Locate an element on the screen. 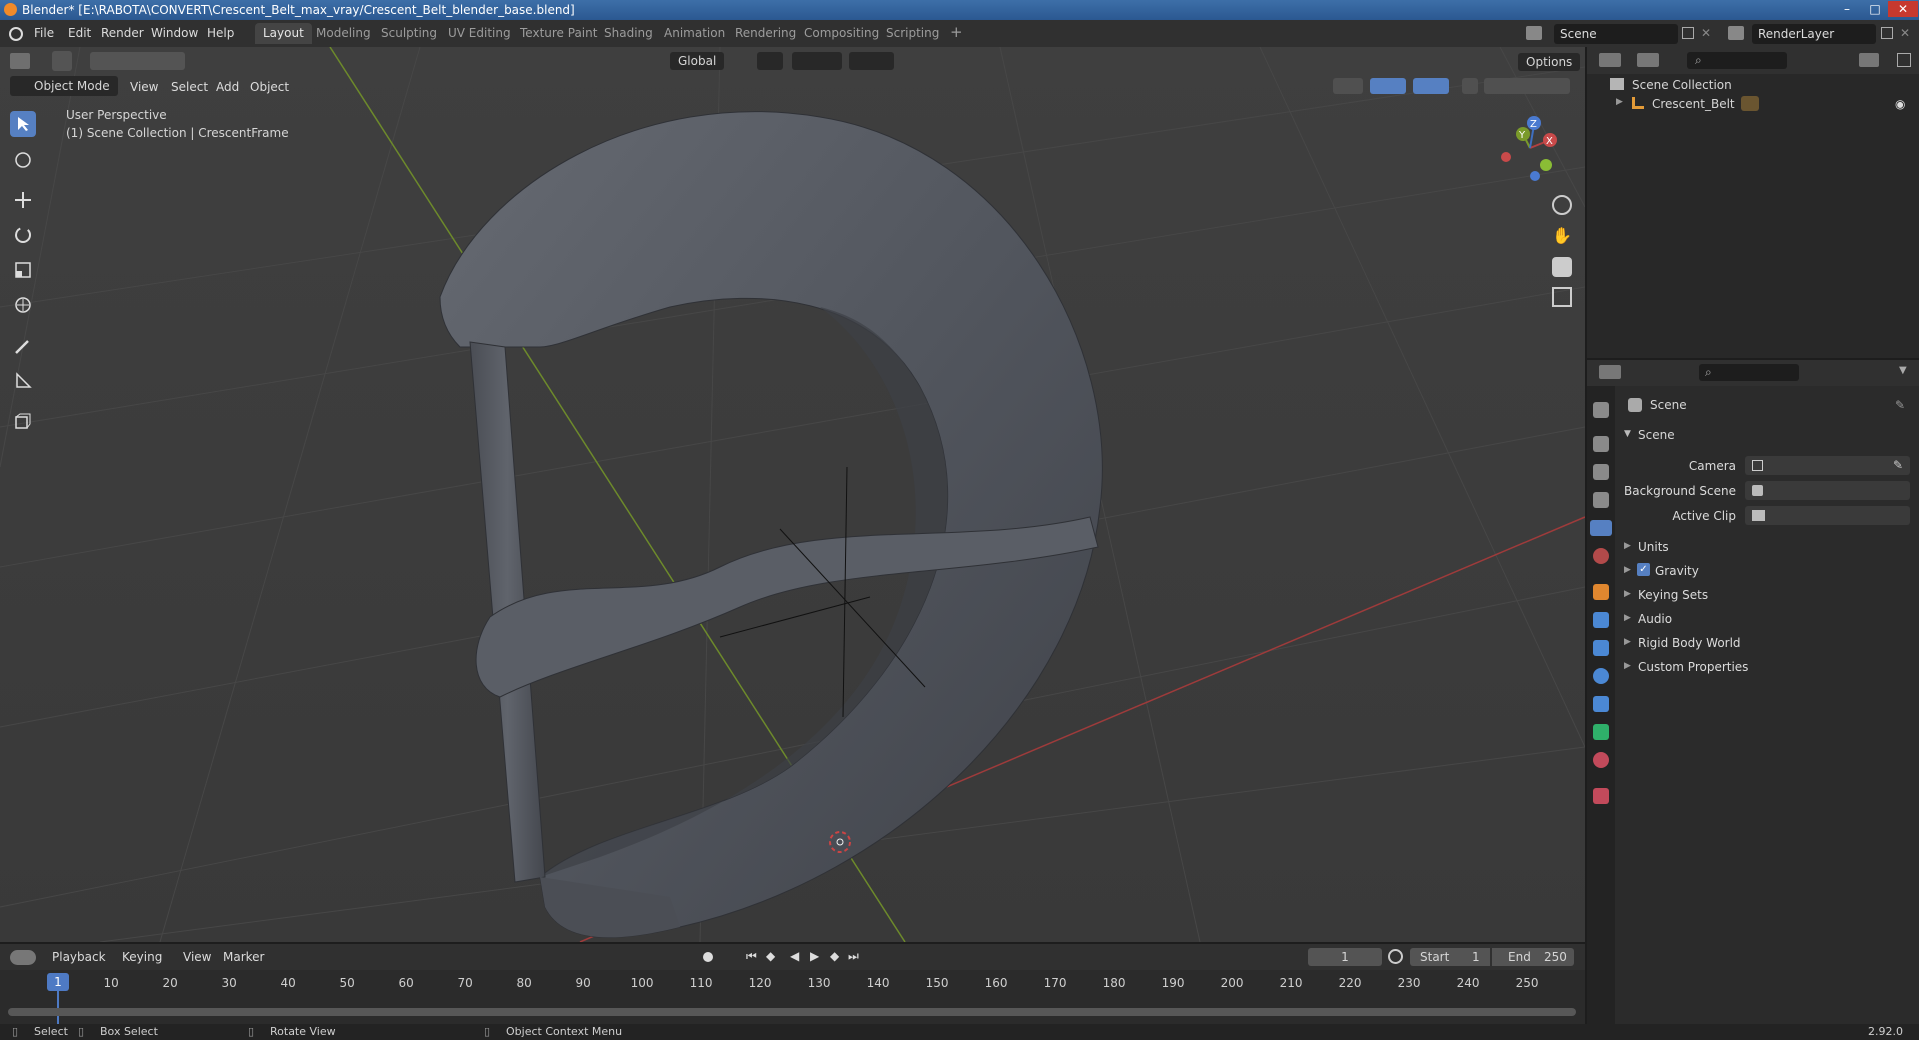  custom-props-expand-icon: ▶ is located at coordinates (1627, 666).